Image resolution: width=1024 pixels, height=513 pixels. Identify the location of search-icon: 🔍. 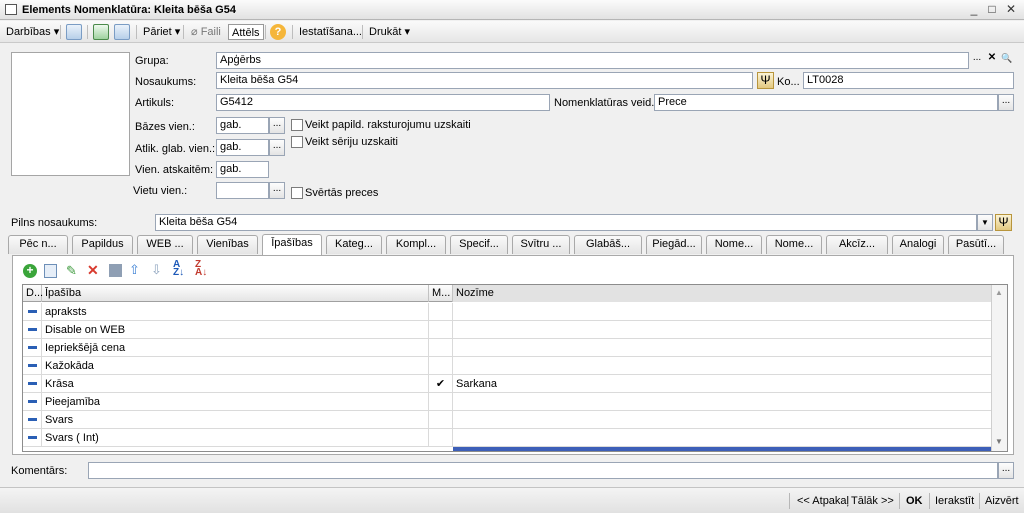
(1007, 60).